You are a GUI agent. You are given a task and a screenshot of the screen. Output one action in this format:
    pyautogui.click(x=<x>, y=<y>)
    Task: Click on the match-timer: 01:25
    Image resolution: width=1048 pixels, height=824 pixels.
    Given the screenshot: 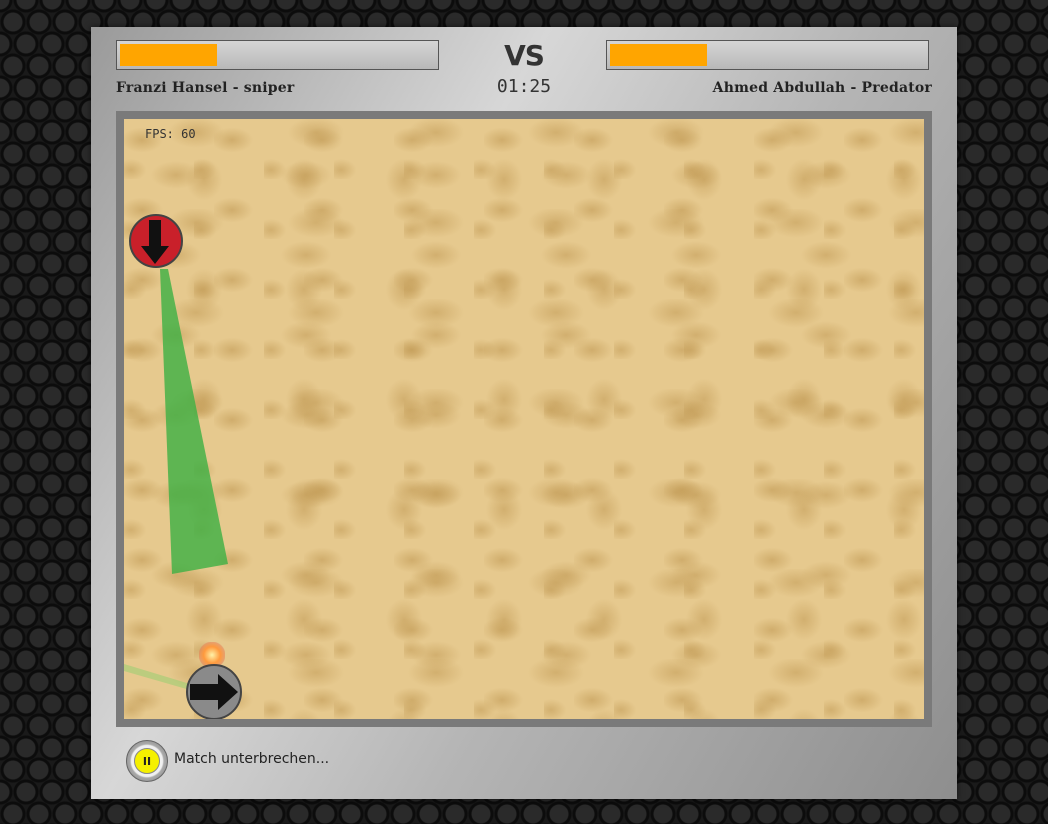 What is the action you would take?
    pyautogui.click(x=524, y=86)
    